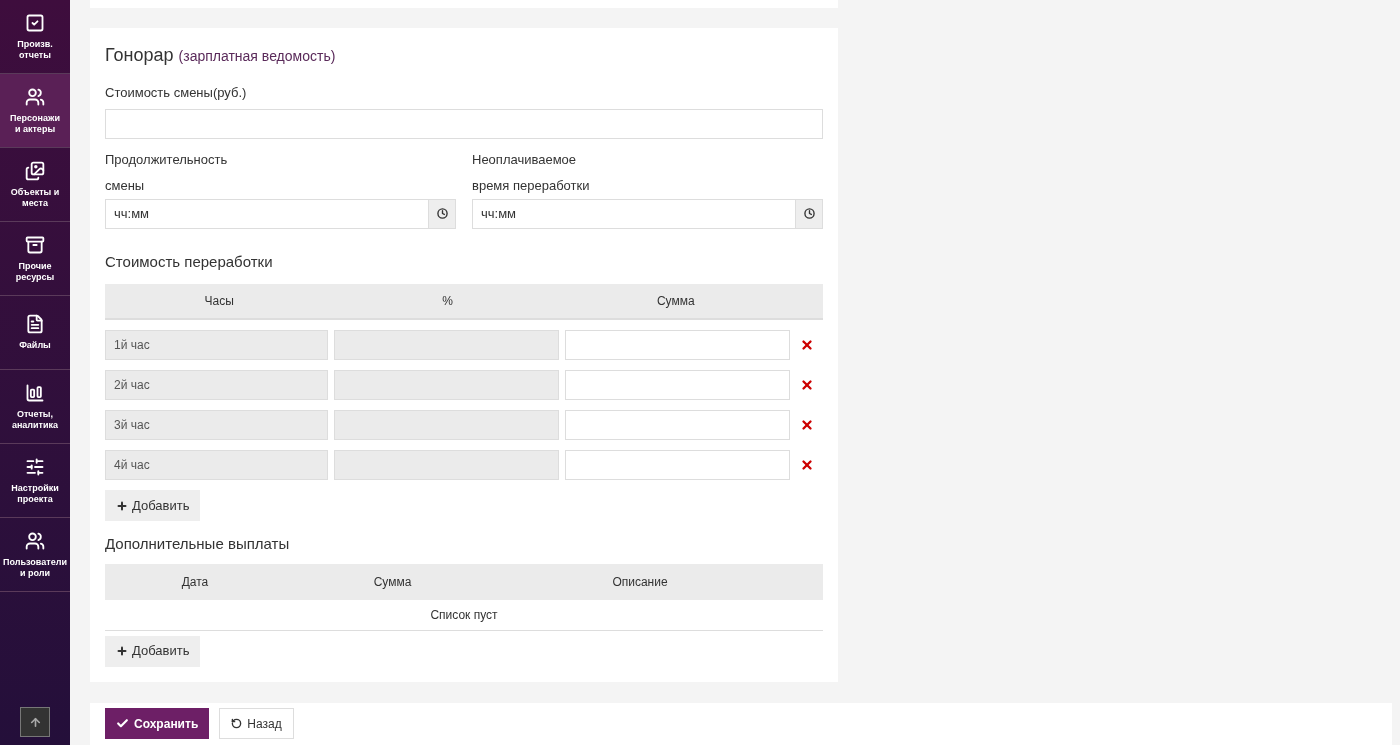 This screenshot has height=745, width=1400. I want to click on save-button: Сохранить, so click(157, 724).